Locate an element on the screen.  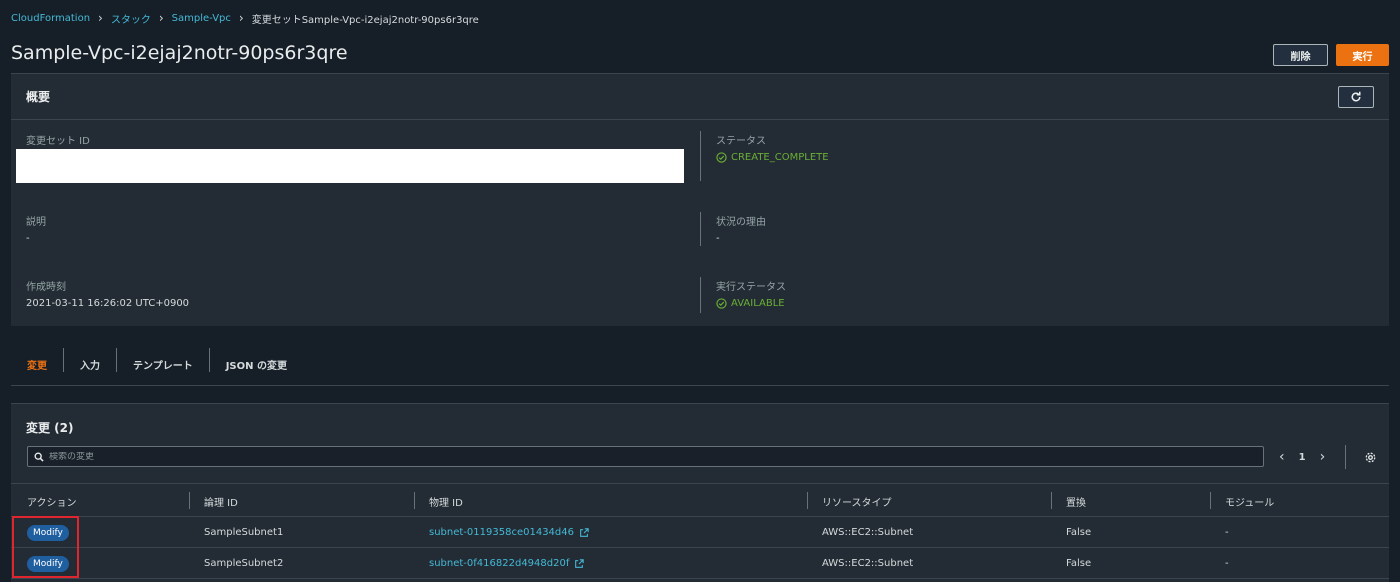
refresh-icon is located at coordinates (1356, 96).